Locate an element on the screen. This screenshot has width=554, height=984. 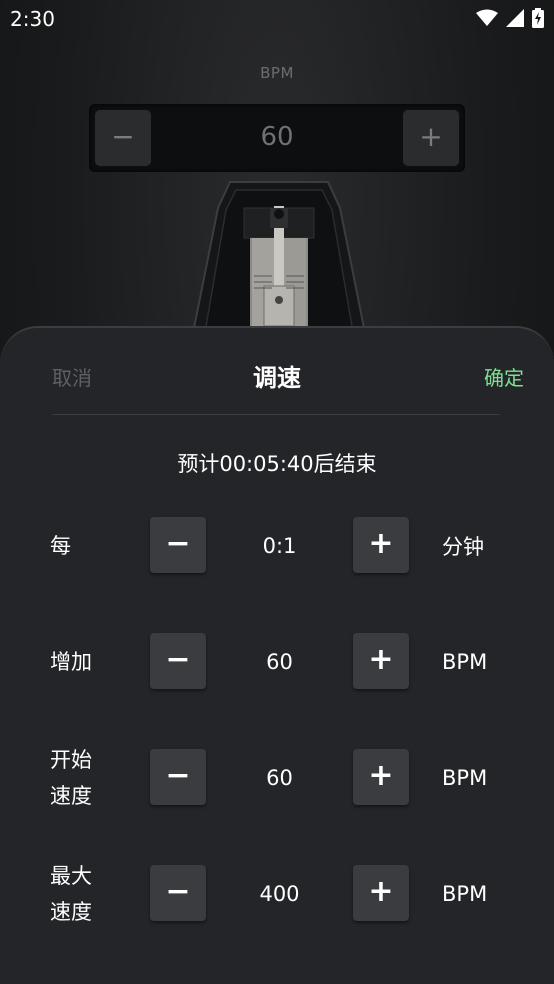
start-speed-increase-button: + is located at coordinates (381, 777).